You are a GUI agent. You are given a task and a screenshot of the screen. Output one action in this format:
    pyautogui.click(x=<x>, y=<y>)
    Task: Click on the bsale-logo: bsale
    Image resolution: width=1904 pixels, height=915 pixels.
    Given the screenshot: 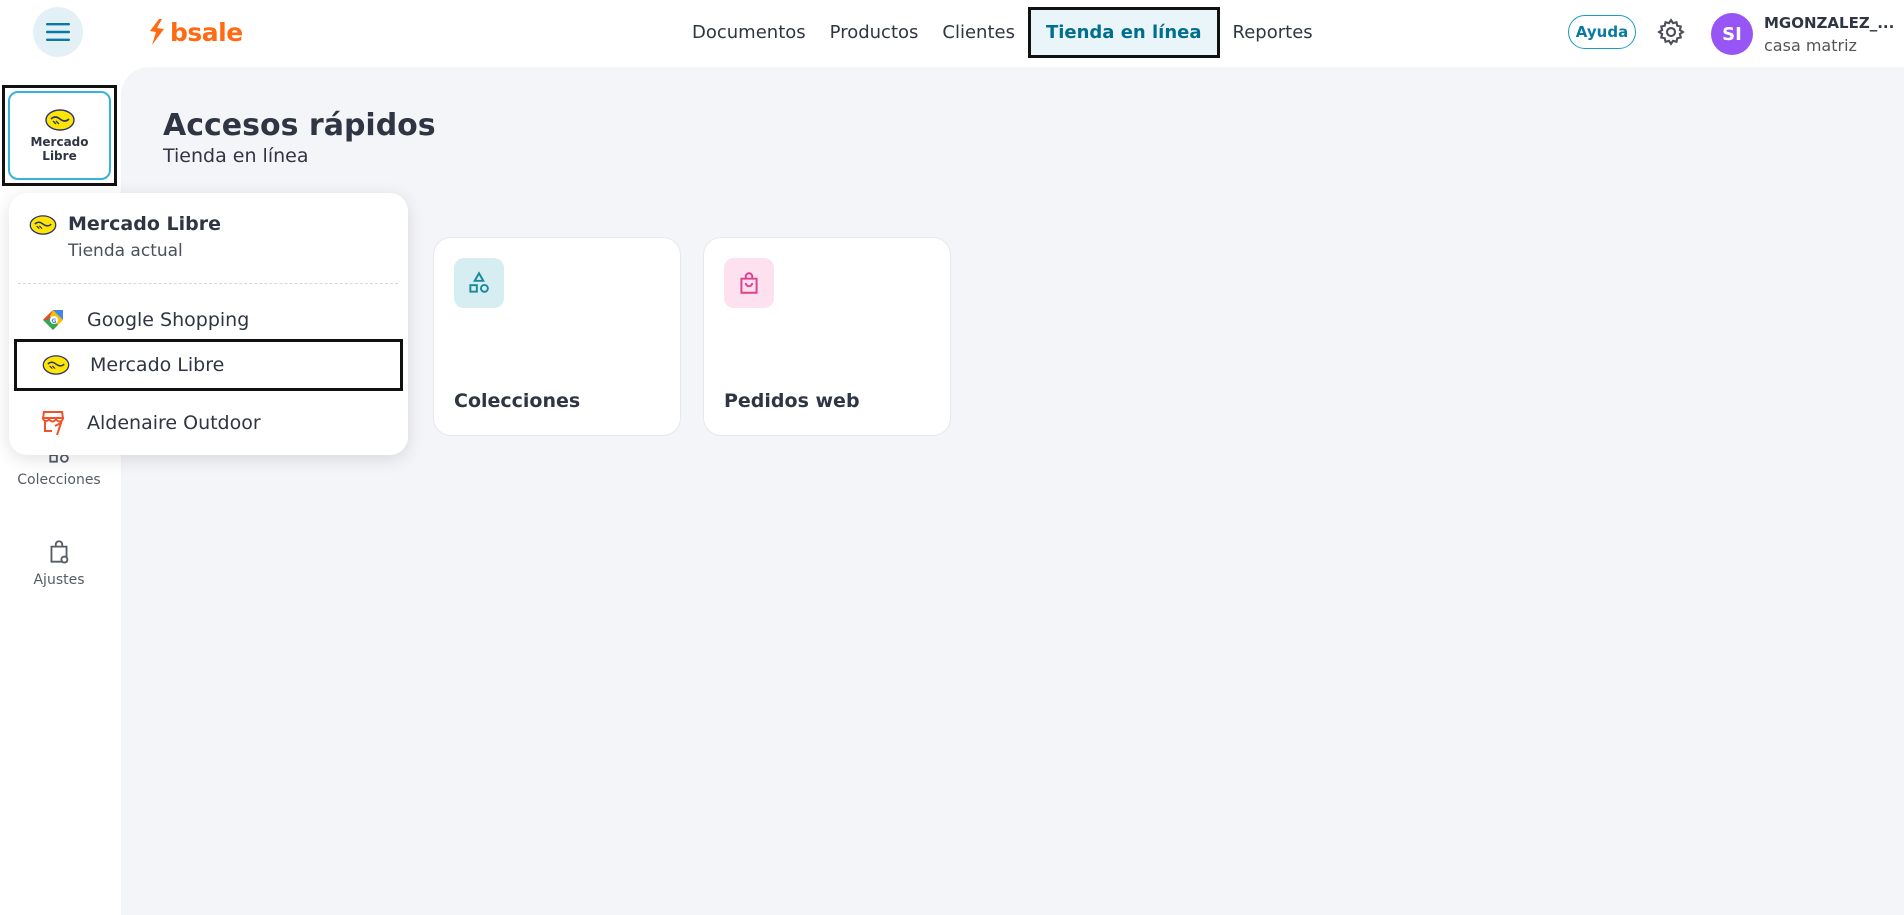 What is the action you would take?
    pyautogui.click(x=195, y=32)
    